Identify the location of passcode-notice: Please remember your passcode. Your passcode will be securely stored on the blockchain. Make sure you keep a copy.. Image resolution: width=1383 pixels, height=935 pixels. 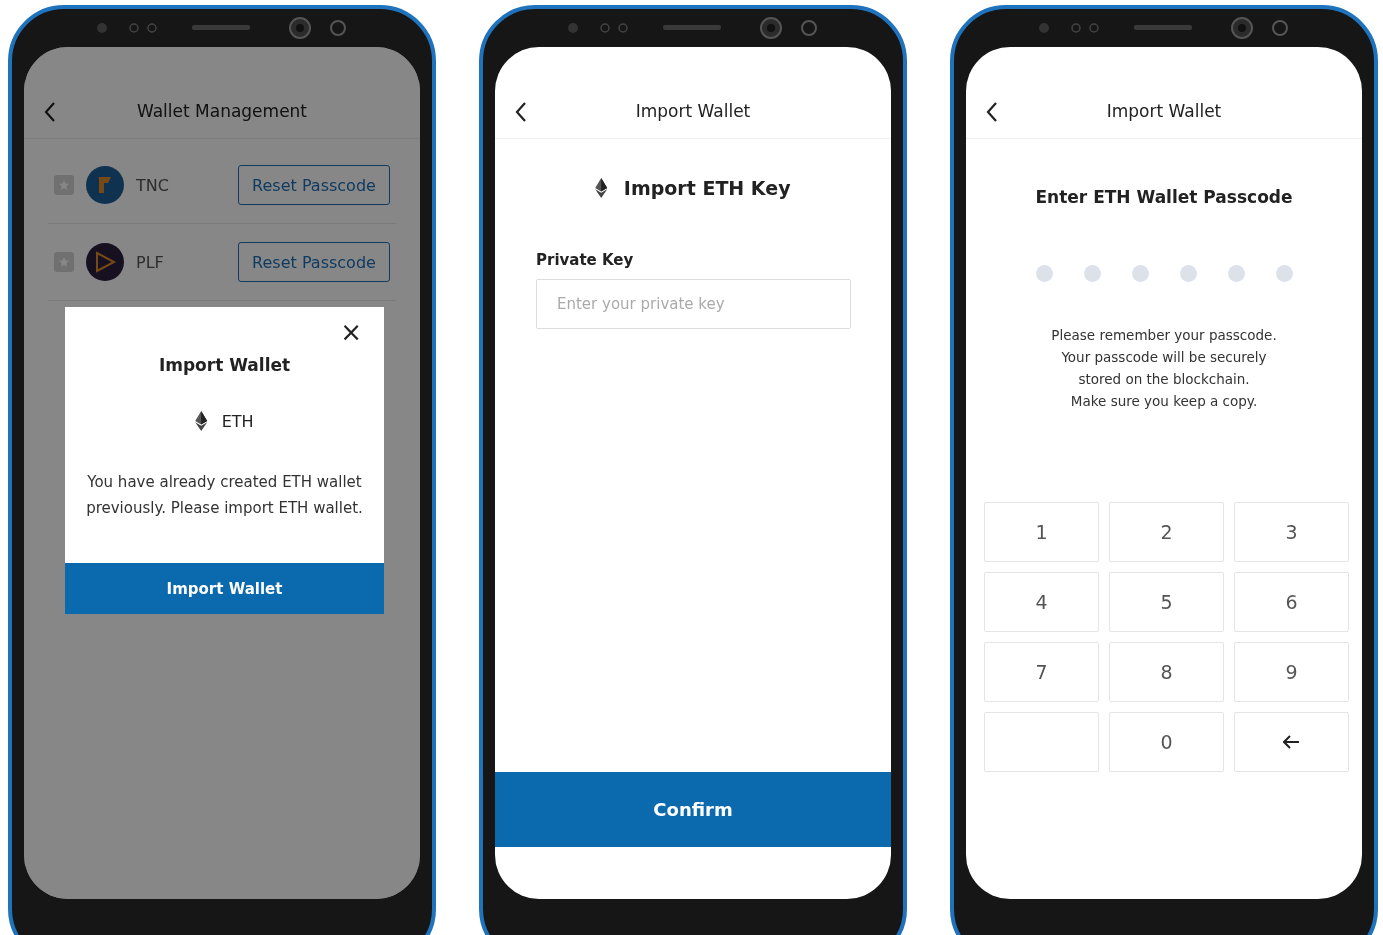
(1164, 368).